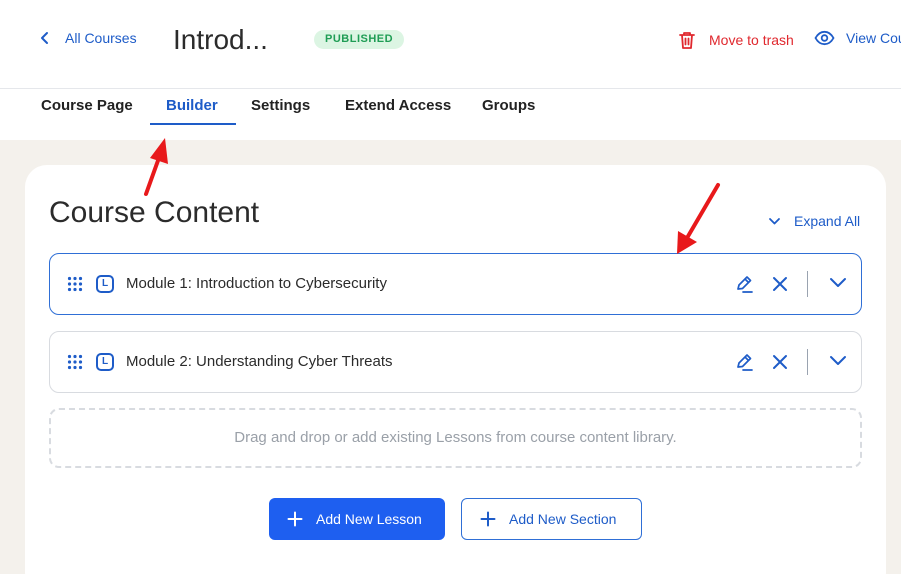  What do you see at coordinates (751, 40) in the screenshot?
I see `move-to-trash-label: Move to trash` at bounding box center [751, 40].